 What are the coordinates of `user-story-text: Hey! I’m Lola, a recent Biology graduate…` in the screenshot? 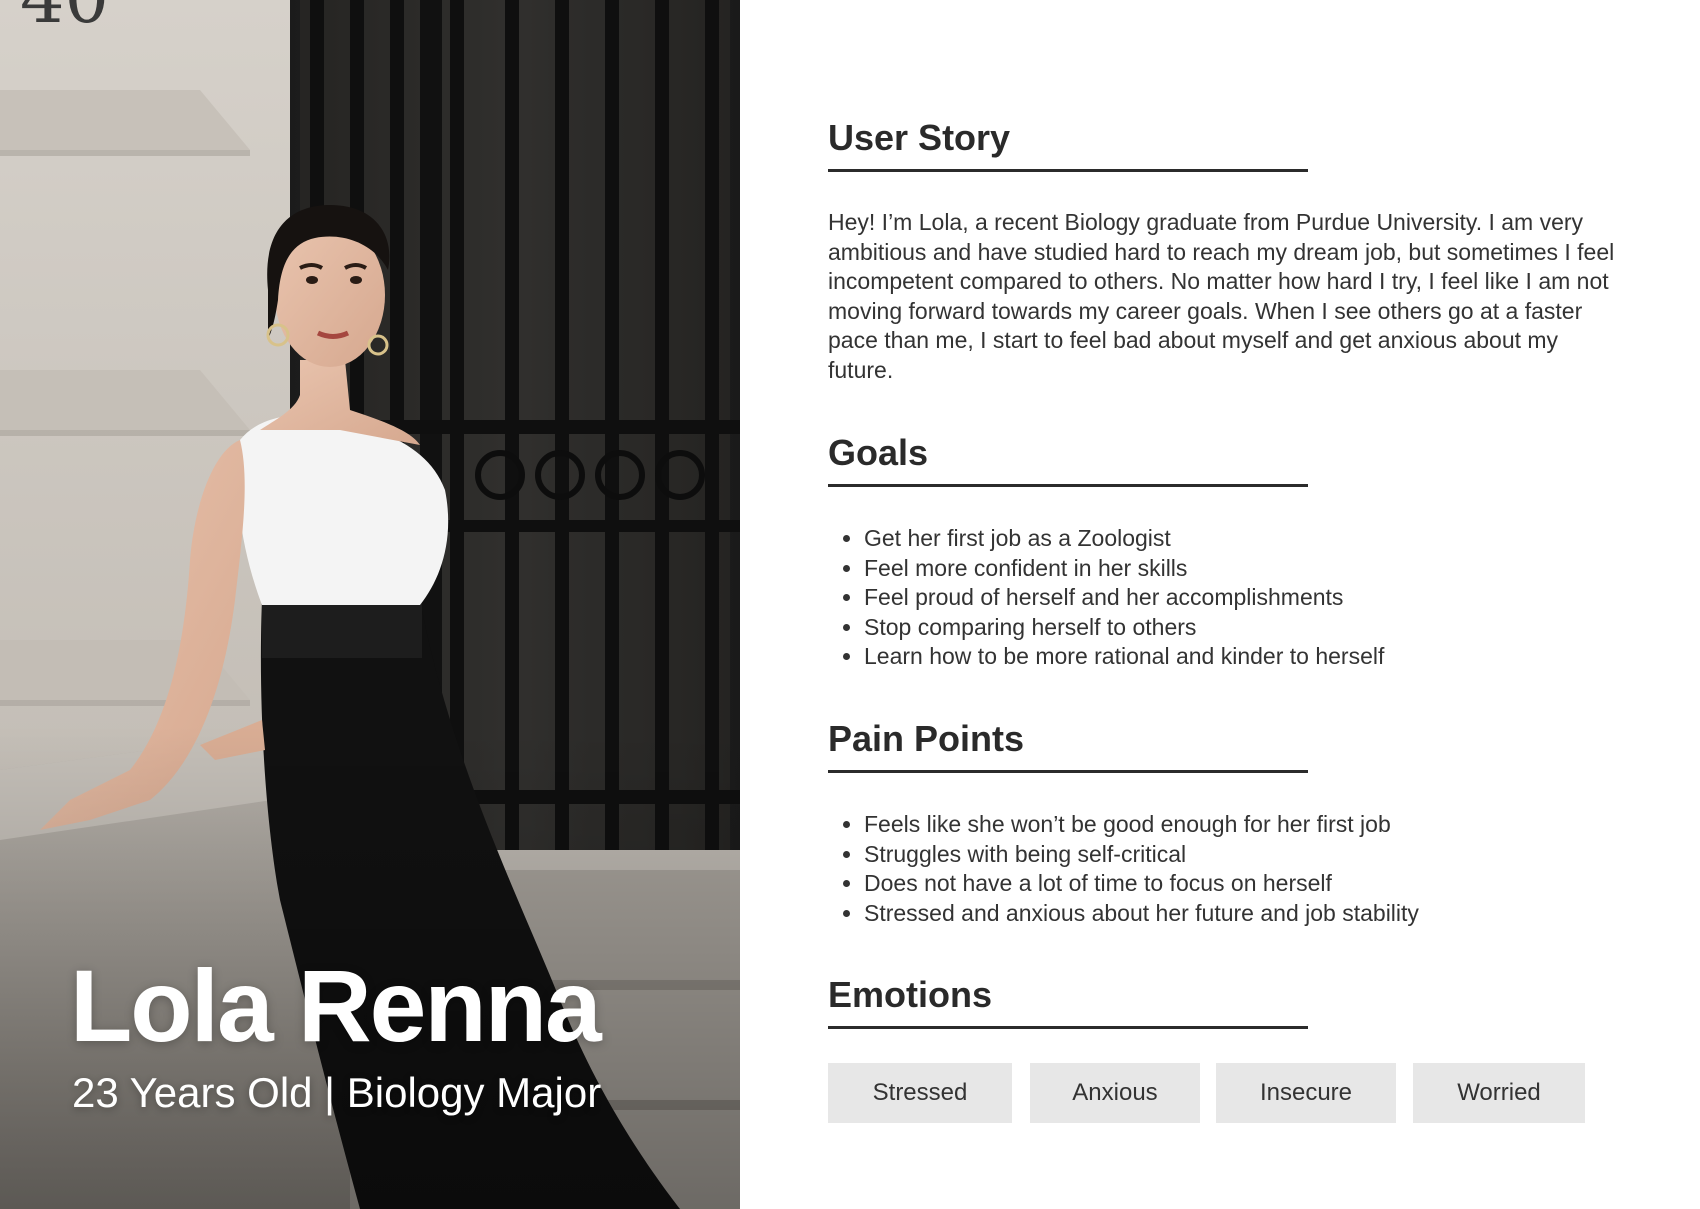 It's located at (1221, 296).